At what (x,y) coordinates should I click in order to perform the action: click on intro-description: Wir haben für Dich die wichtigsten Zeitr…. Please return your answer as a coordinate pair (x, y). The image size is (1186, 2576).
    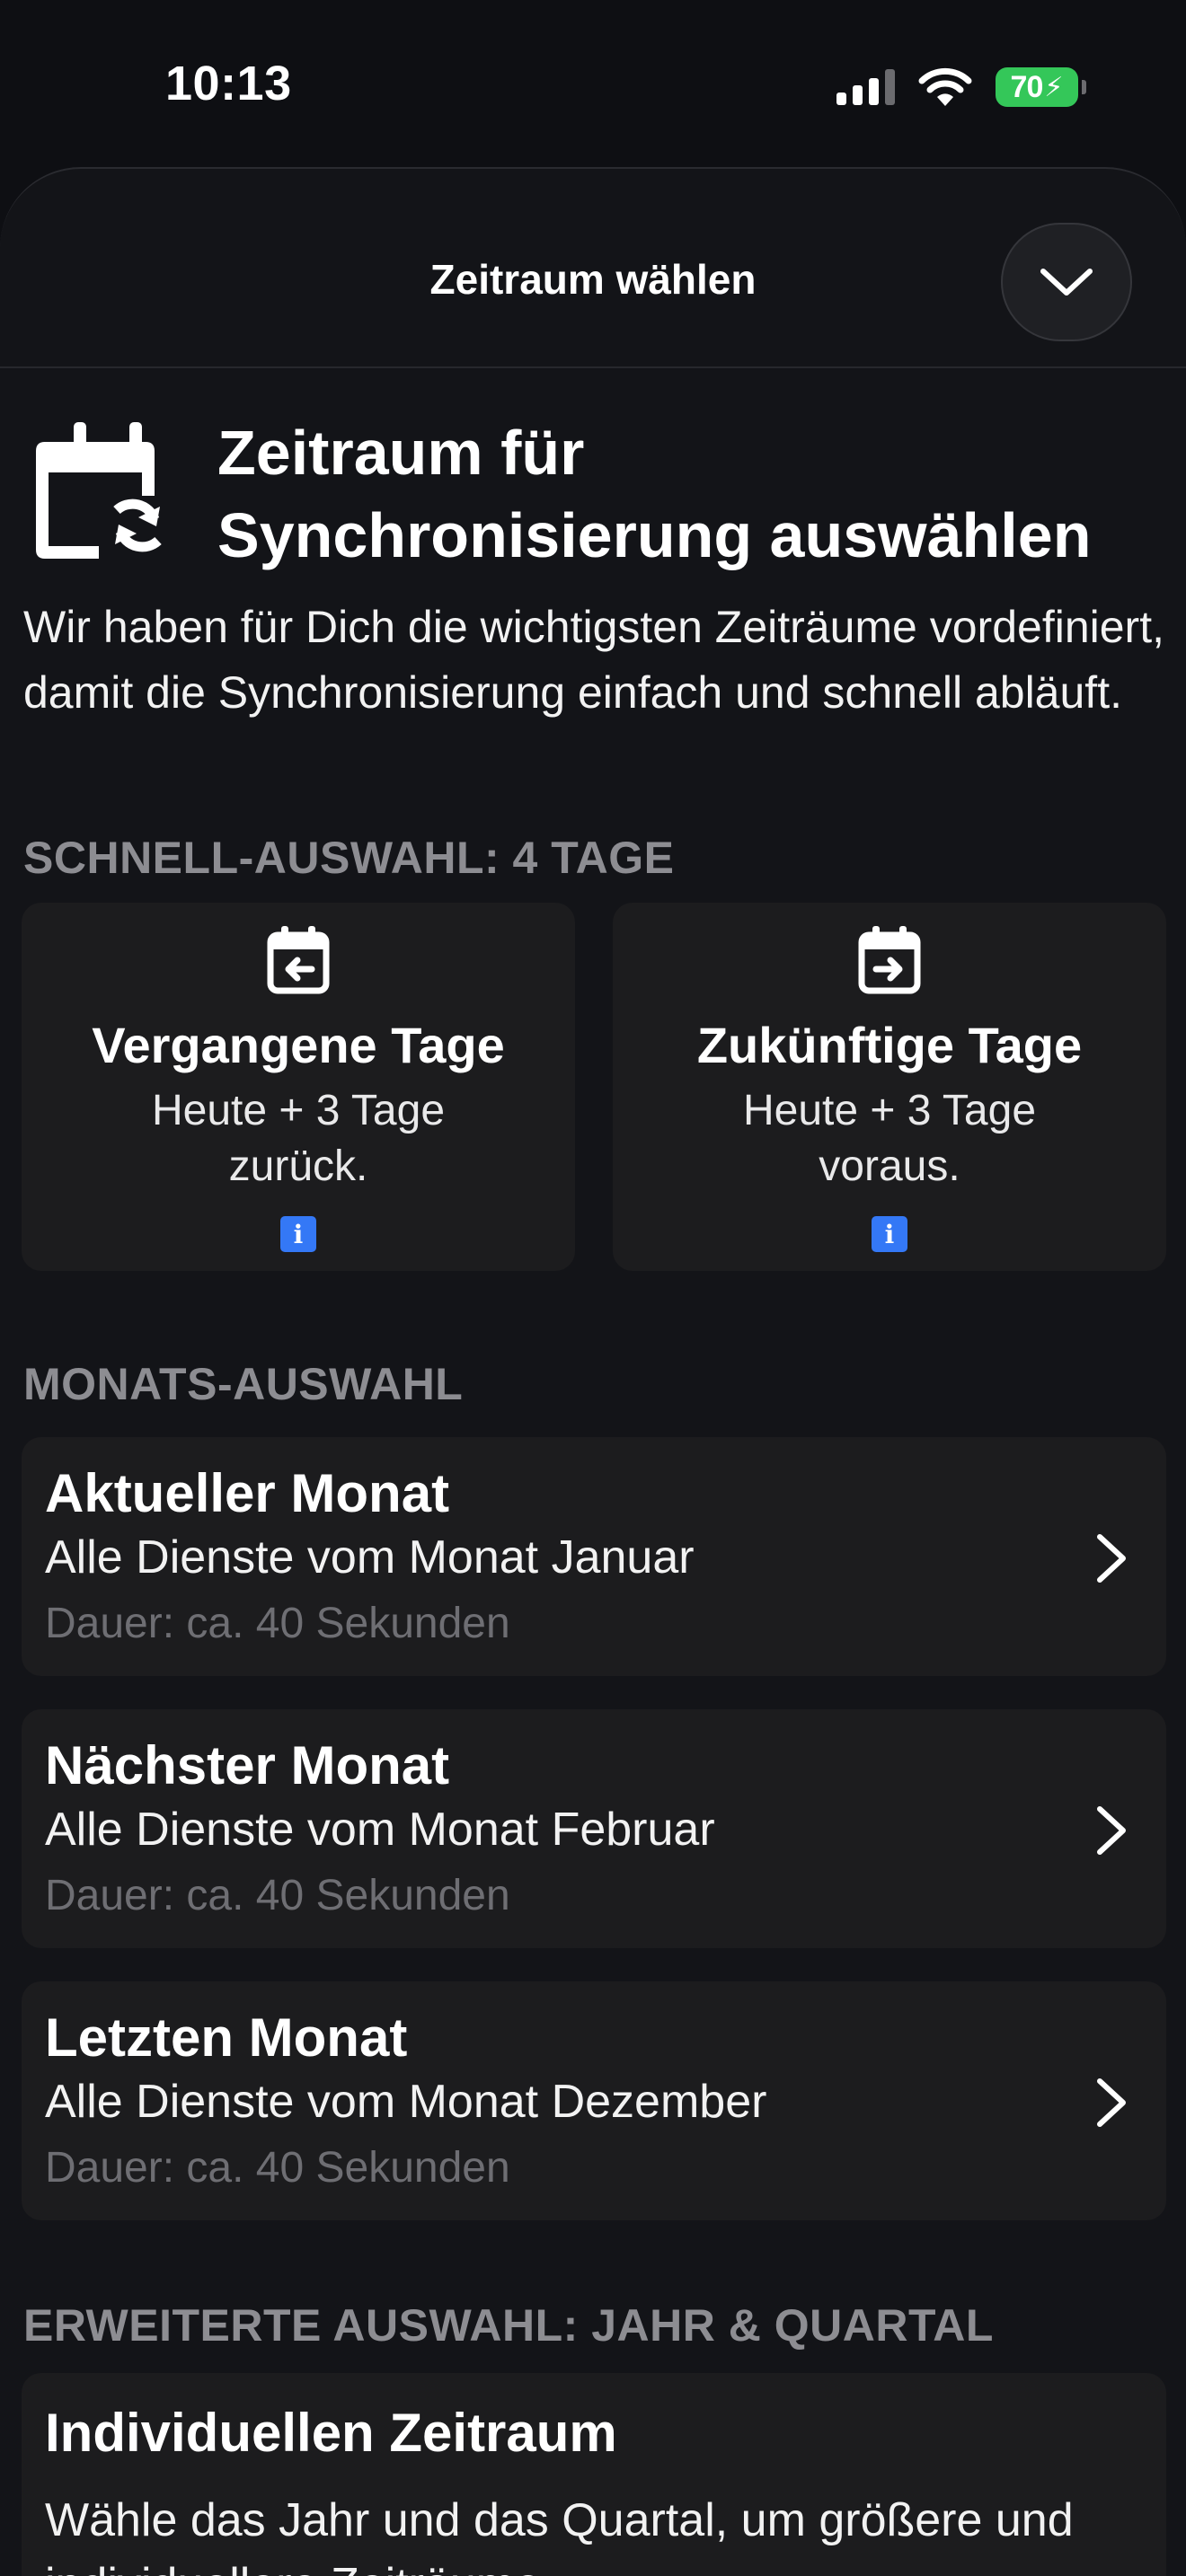
    Looking at the image, I should click on (593, 660).